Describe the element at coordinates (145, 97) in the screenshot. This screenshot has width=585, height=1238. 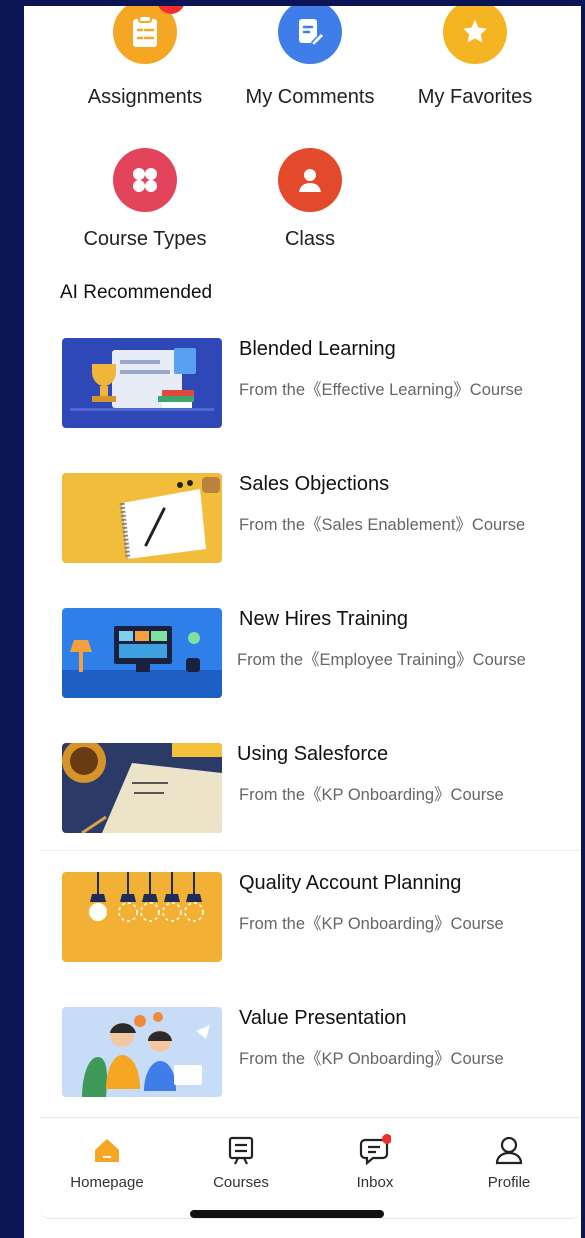
I see `assignments-label: Assignments` at that location.